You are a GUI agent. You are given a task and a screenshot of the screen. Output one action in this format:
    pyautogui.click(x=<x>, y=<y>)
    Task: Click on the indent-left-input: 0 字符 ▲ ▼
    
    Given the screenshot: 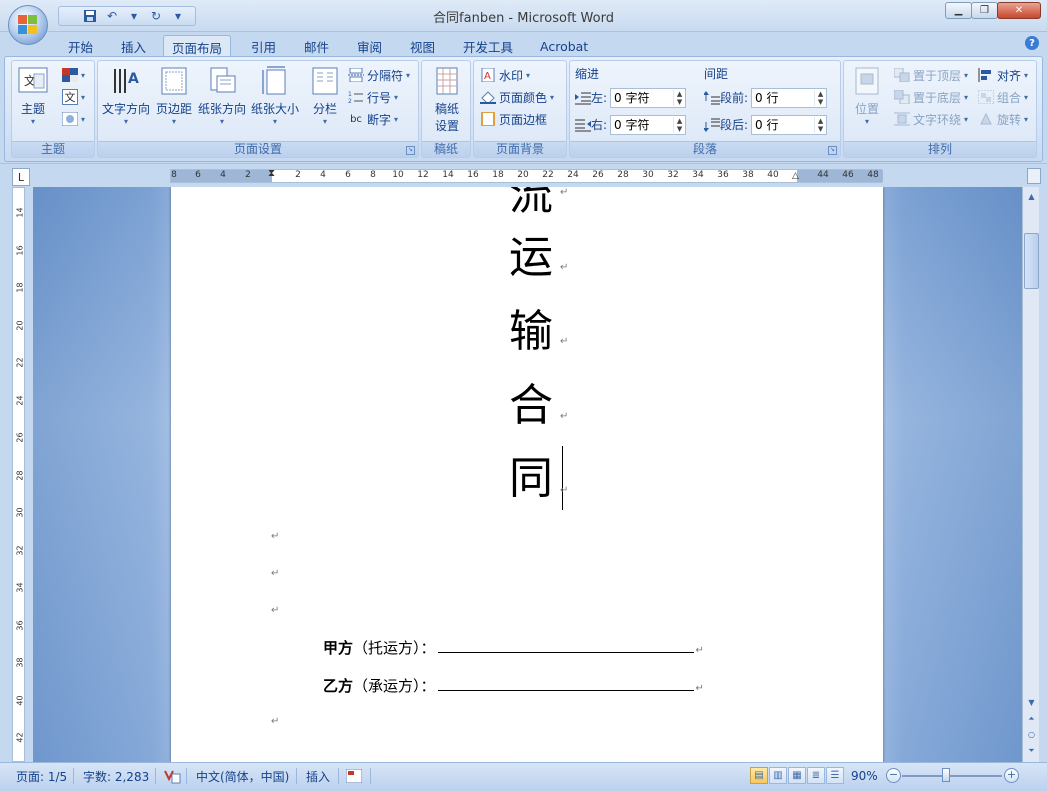 What is the action you would take?
    pyautogui.click(x=648, y=97)
    